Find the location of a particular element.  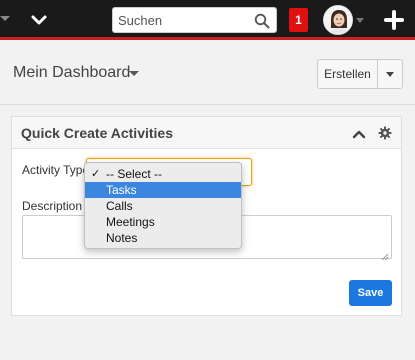

plus-icon is located at coordinates (394, 20).